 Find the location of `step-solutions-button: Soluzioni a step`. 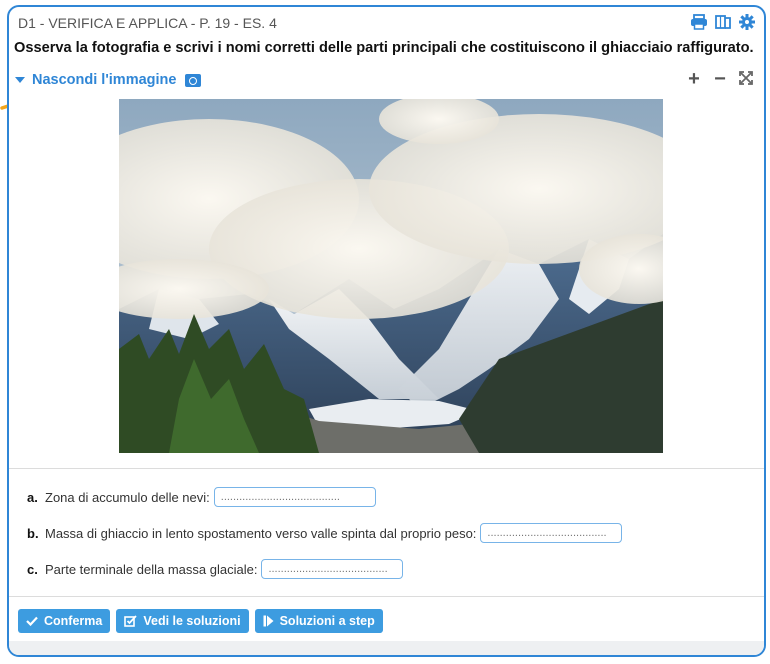

step-solutions-button: Soluzioni a step is located at coordinates (318, 621).